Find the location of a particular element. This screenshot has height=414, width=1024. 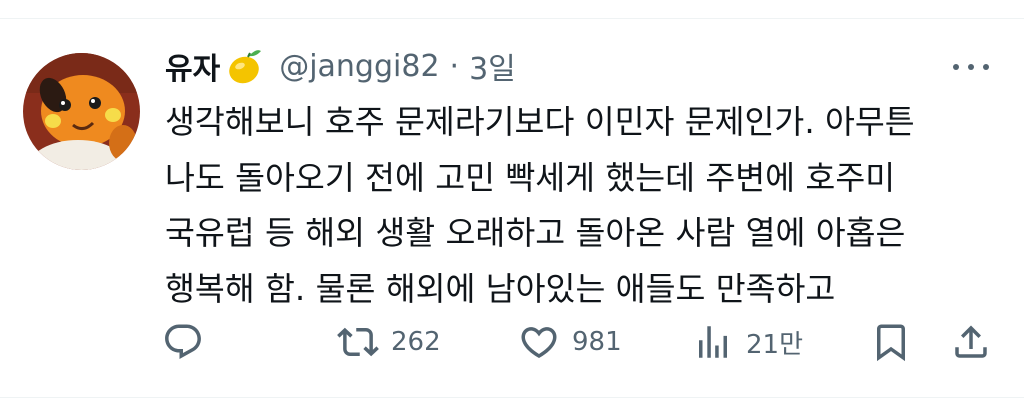

action-bar: 262 981 21만 is located at coordinates (584, 343).